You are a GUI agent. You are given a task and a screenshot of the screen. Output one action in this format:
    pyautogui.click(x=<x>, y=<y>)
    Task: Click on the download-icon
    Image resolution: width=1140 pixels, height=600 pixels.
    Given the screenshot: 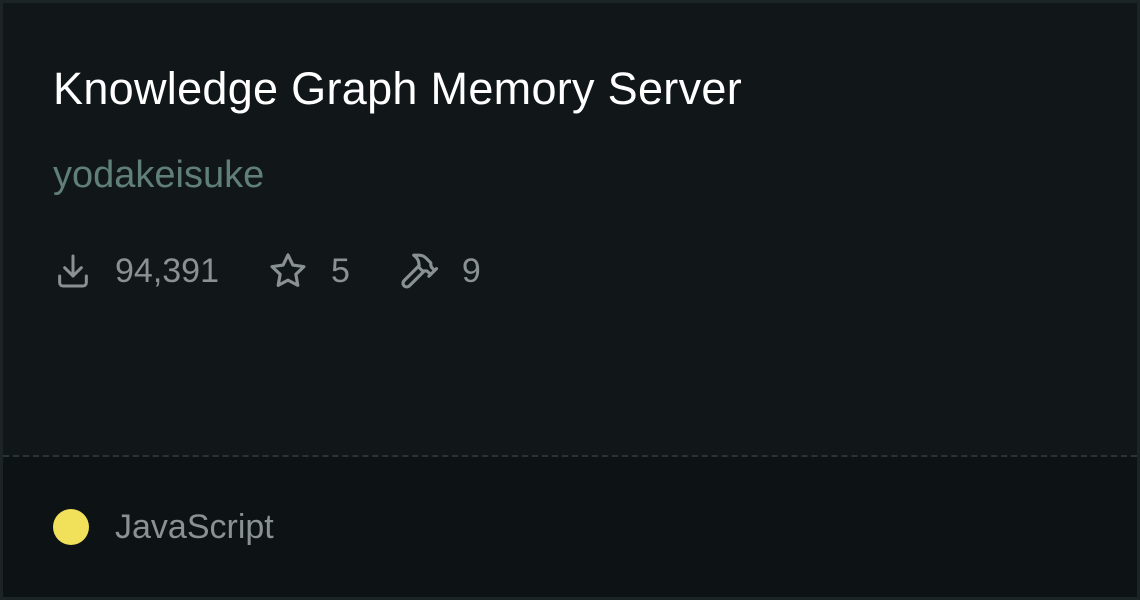 What is the action you would take?
    pyautogui.click(x=73, y=271)
    